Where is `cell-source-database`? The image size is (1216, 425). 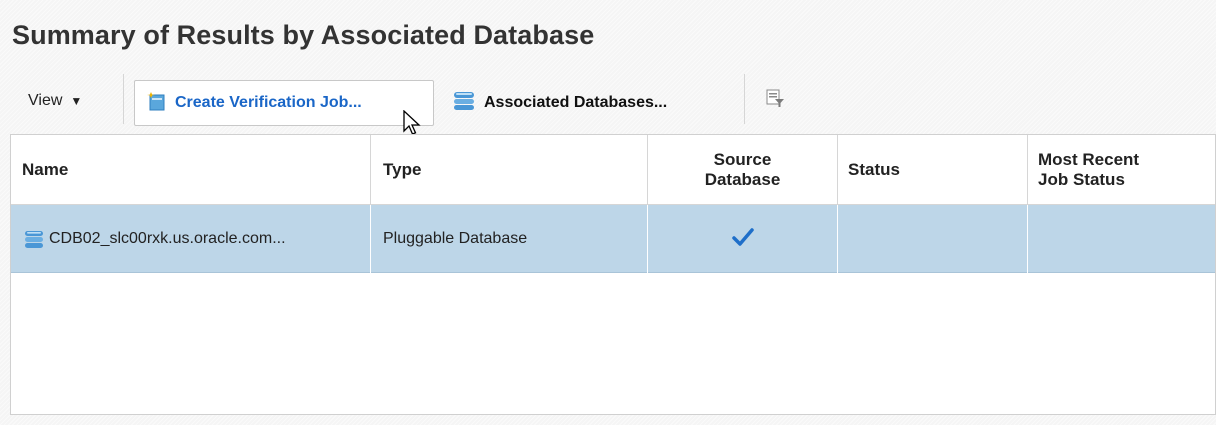 cell-source-database is located at coordinates (743, 239).